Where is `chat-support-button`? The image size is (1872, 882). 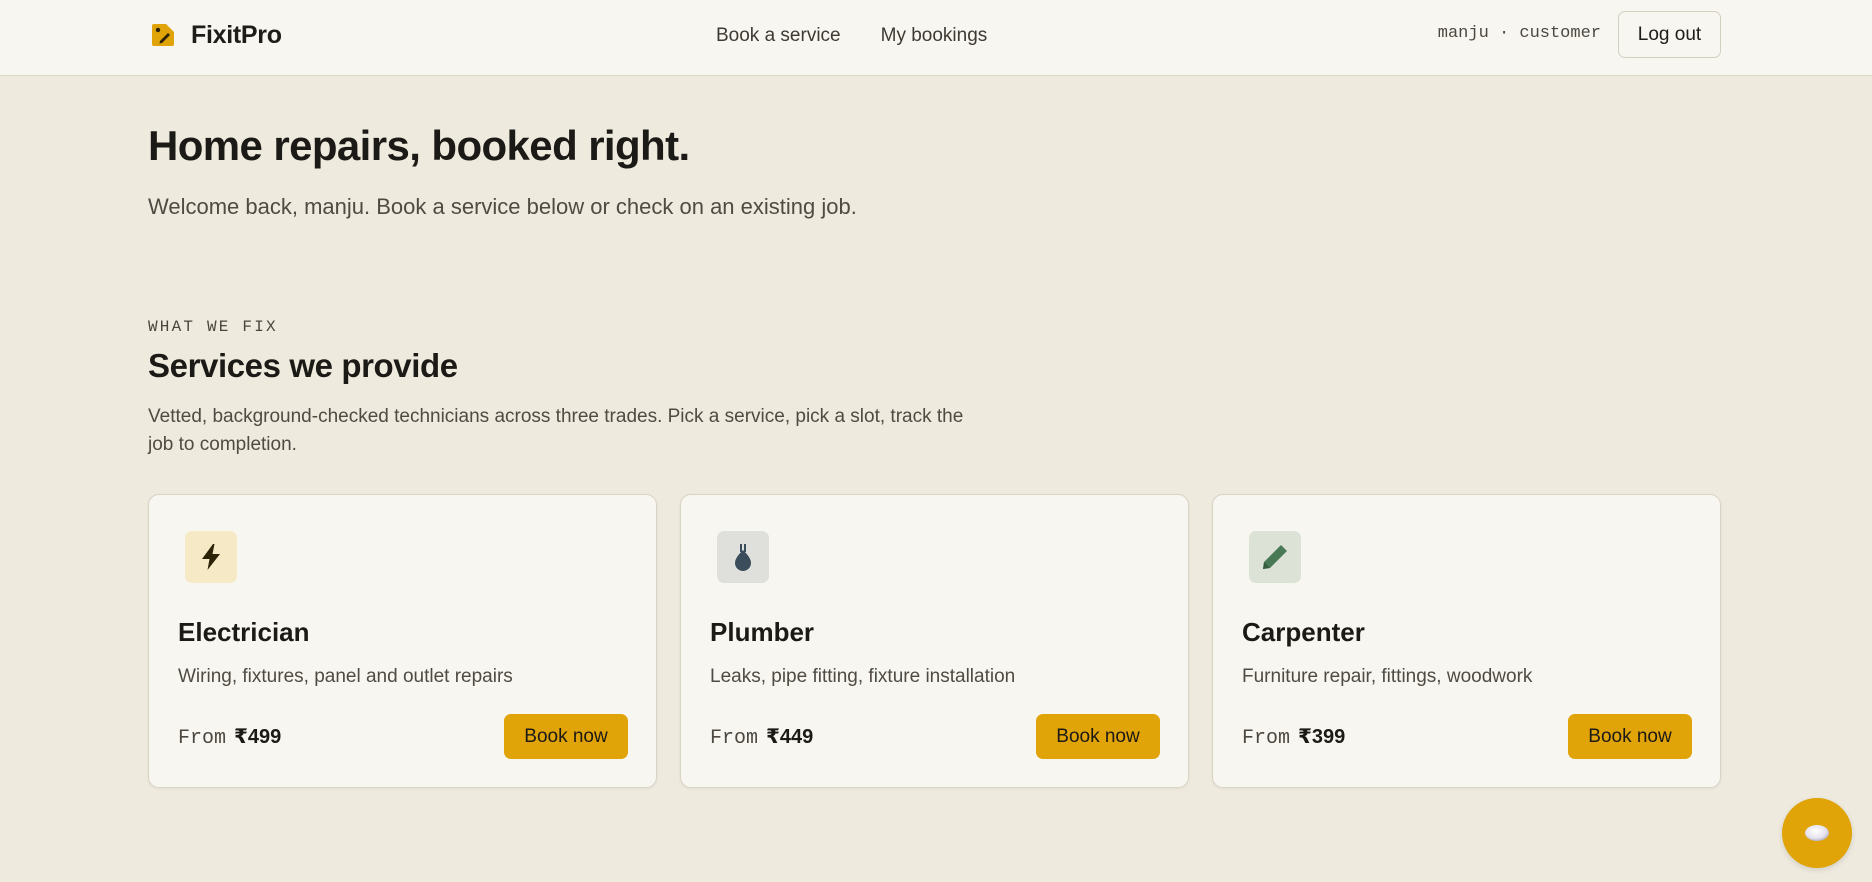
chat-support-button is located at coordinates (1817, 833).